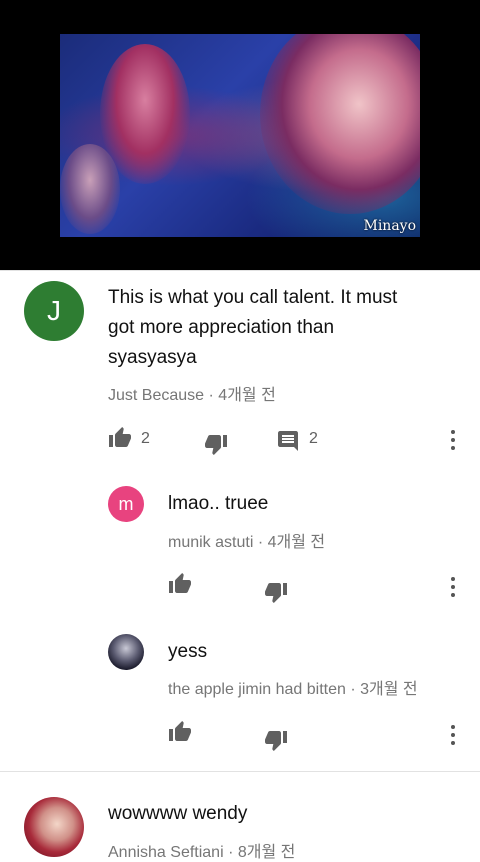 The image size is (480, 862). What do you see at coordinates (240, 270) in the screenshot?
I see `video-divider` at bounding box center [240, 270].